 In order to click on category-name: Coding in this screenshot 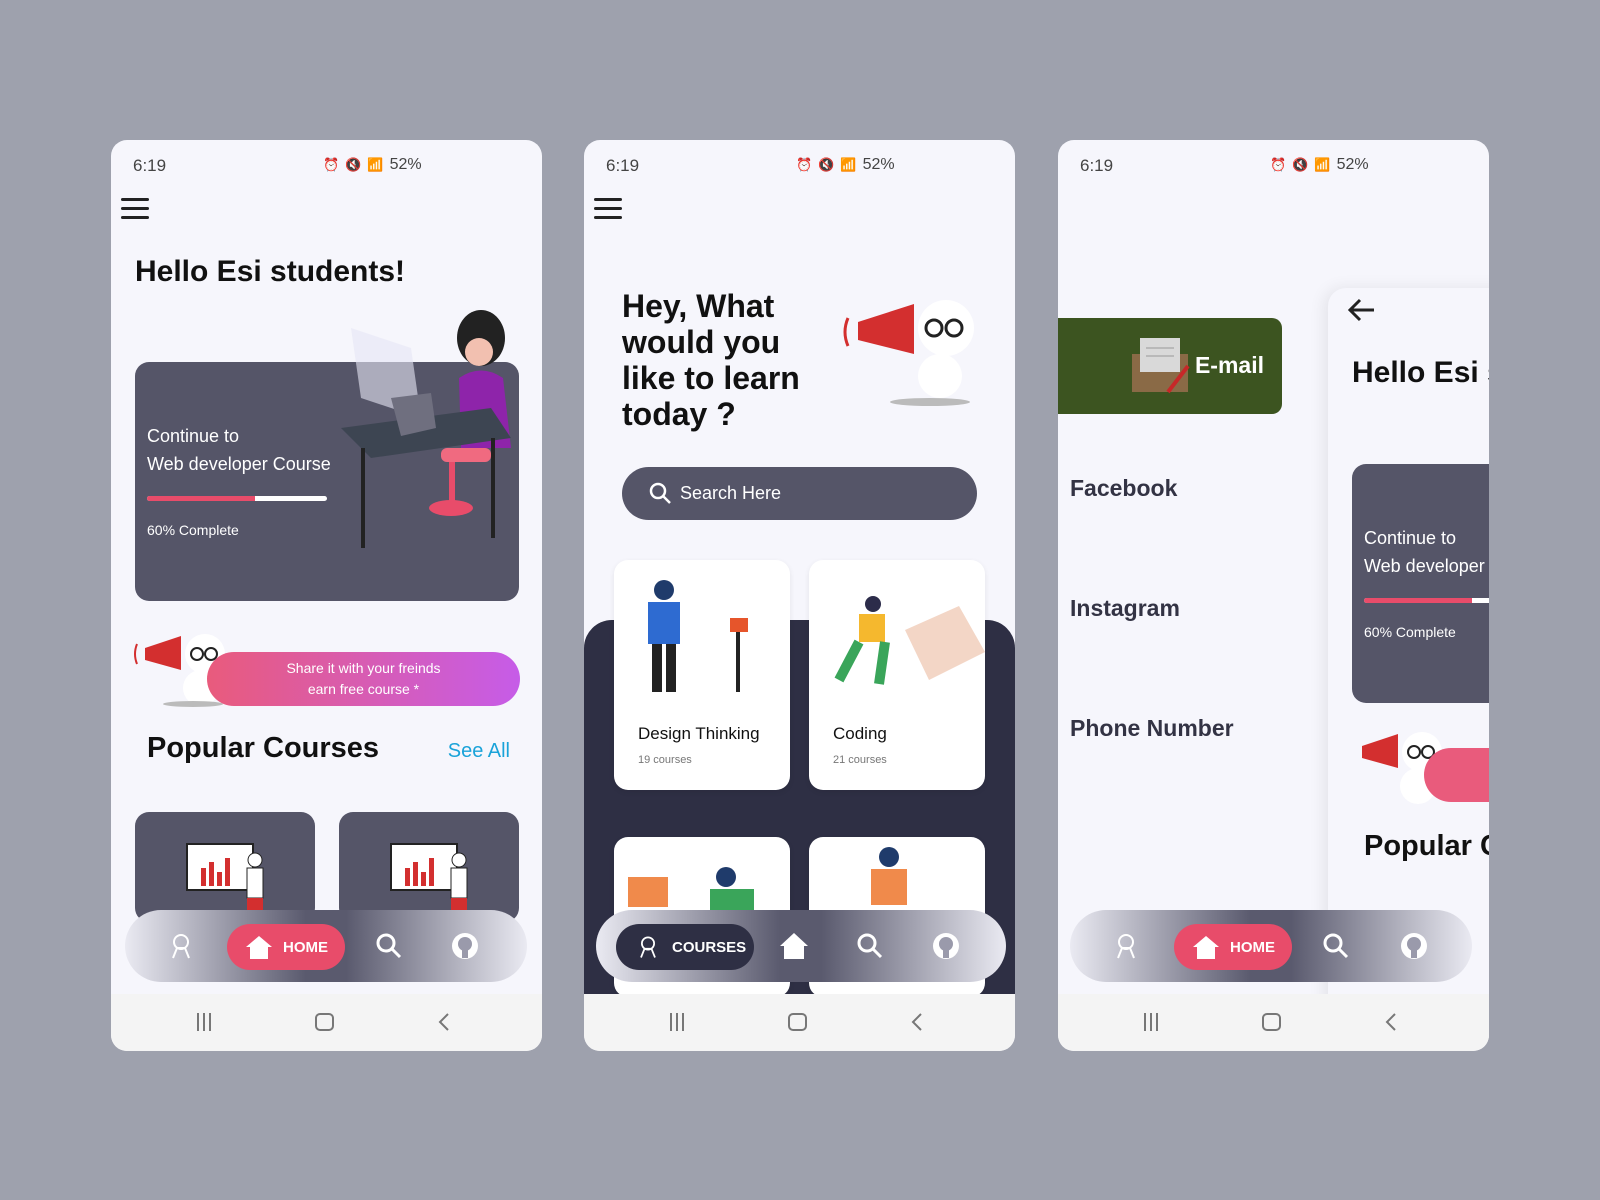, I will do `click(860, 733)`.